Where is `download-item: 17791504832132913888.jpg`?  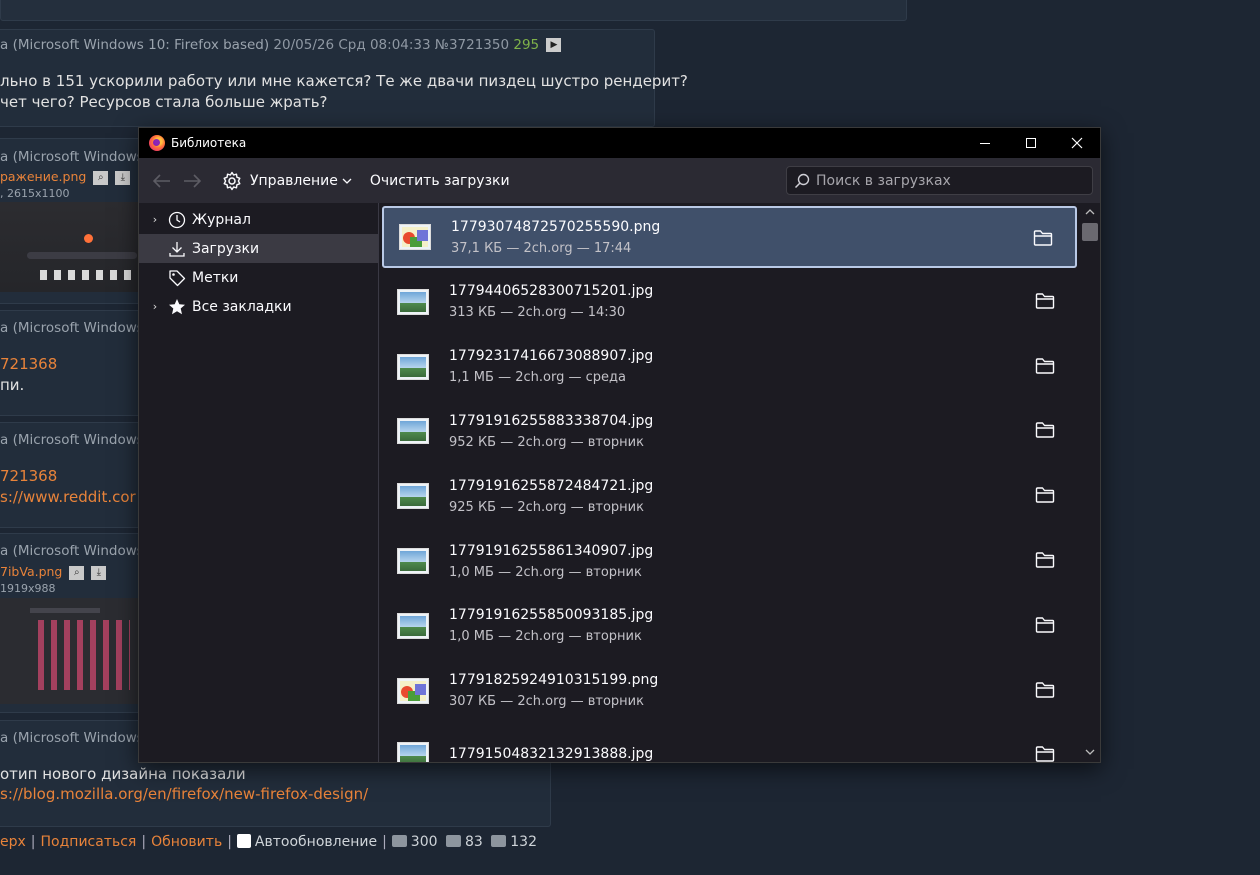
download-item: 17791504832132913888.jpg is located at coordinates (729, 743).